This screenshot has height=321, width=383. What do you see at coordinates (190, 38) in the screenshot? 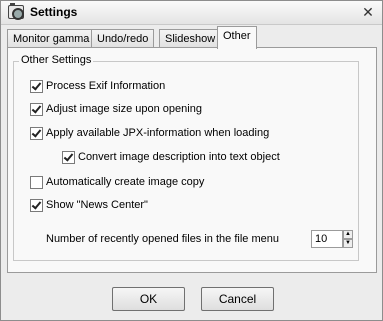
I see `tab-slideshow: Slideshow` at bounding box center [190, 38].